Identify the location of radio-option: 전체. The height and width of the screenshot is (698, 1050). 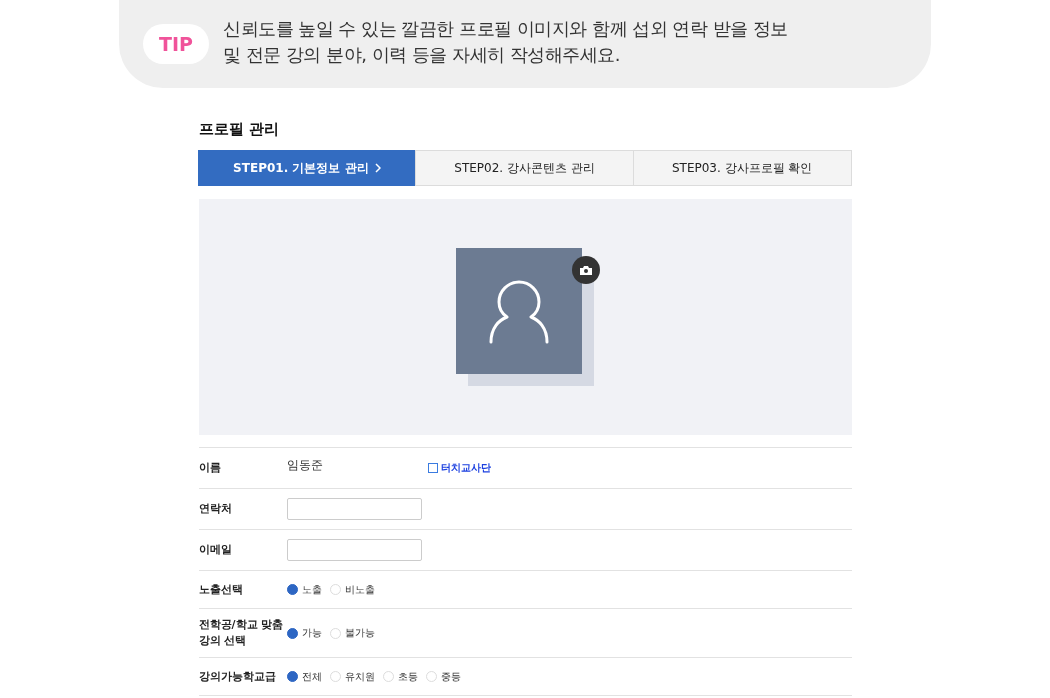
(304, 676).